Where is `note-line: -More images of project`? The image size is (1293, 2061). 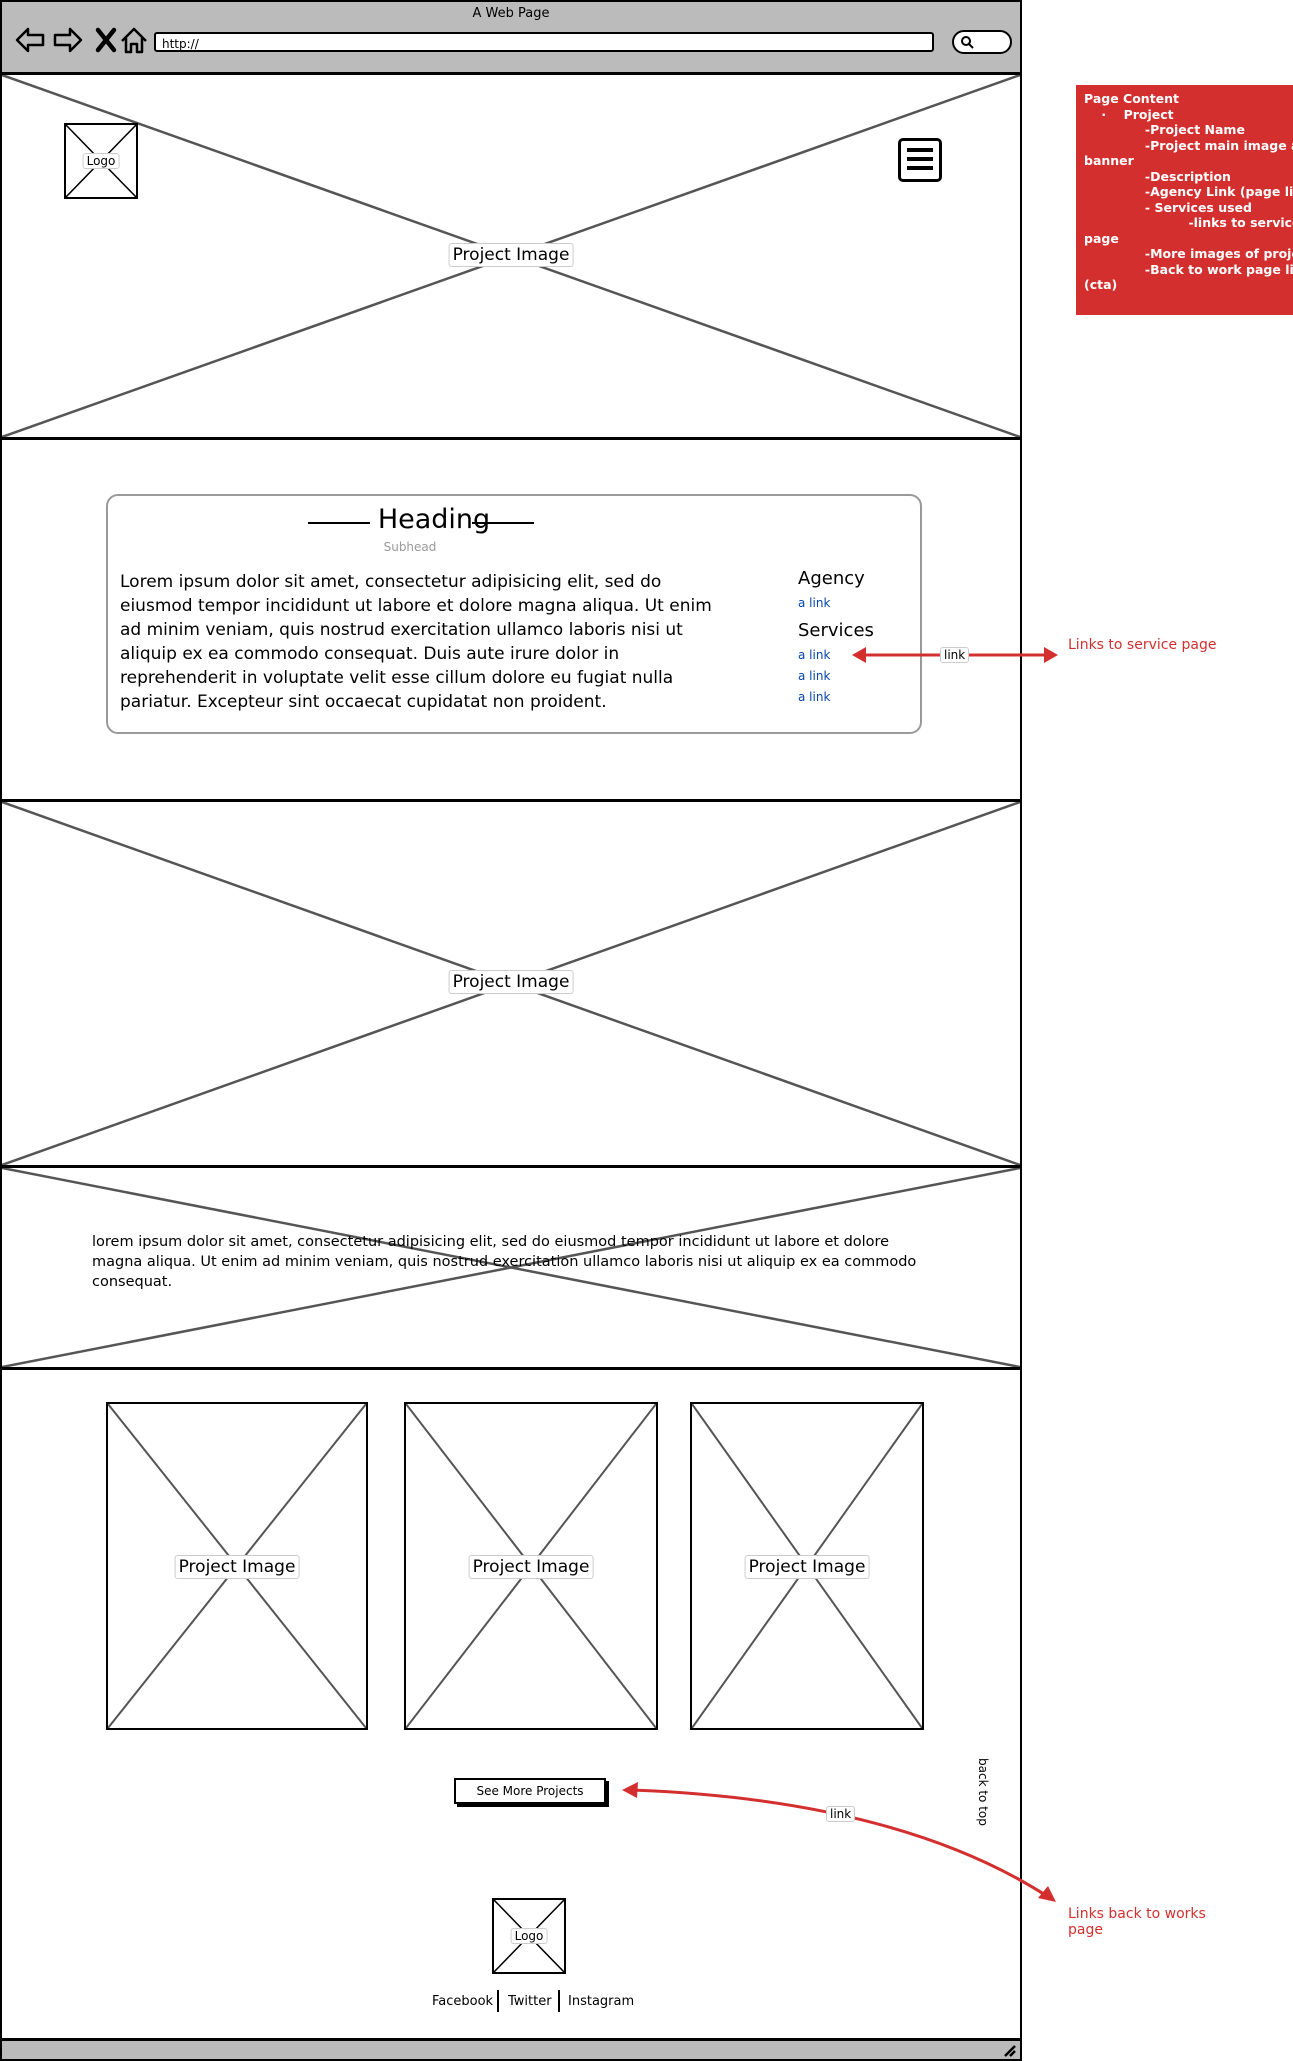 note-line: -More images of project is located at coordinates (1188, 253).